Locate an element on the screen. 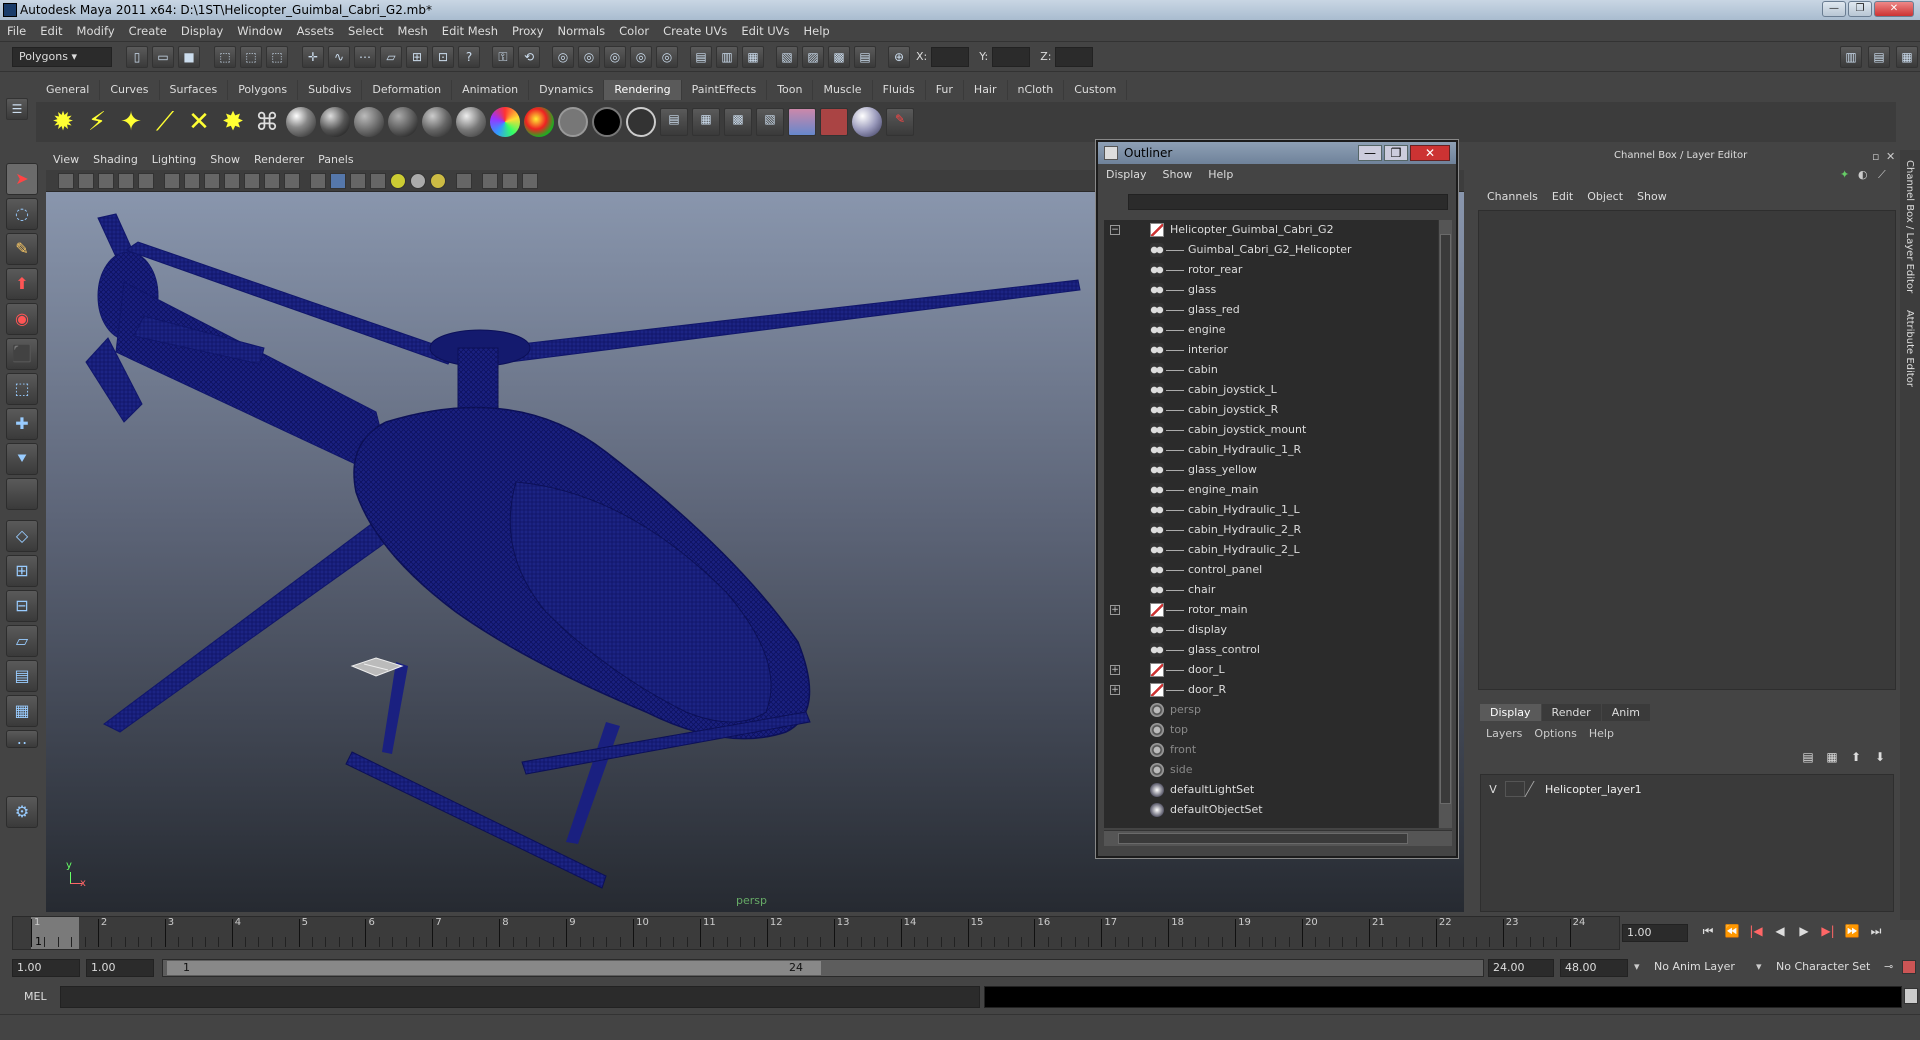 This screenshot has height=1040, width=1920. select-object-icon: ⬚ is located at coordinates (251, 56).